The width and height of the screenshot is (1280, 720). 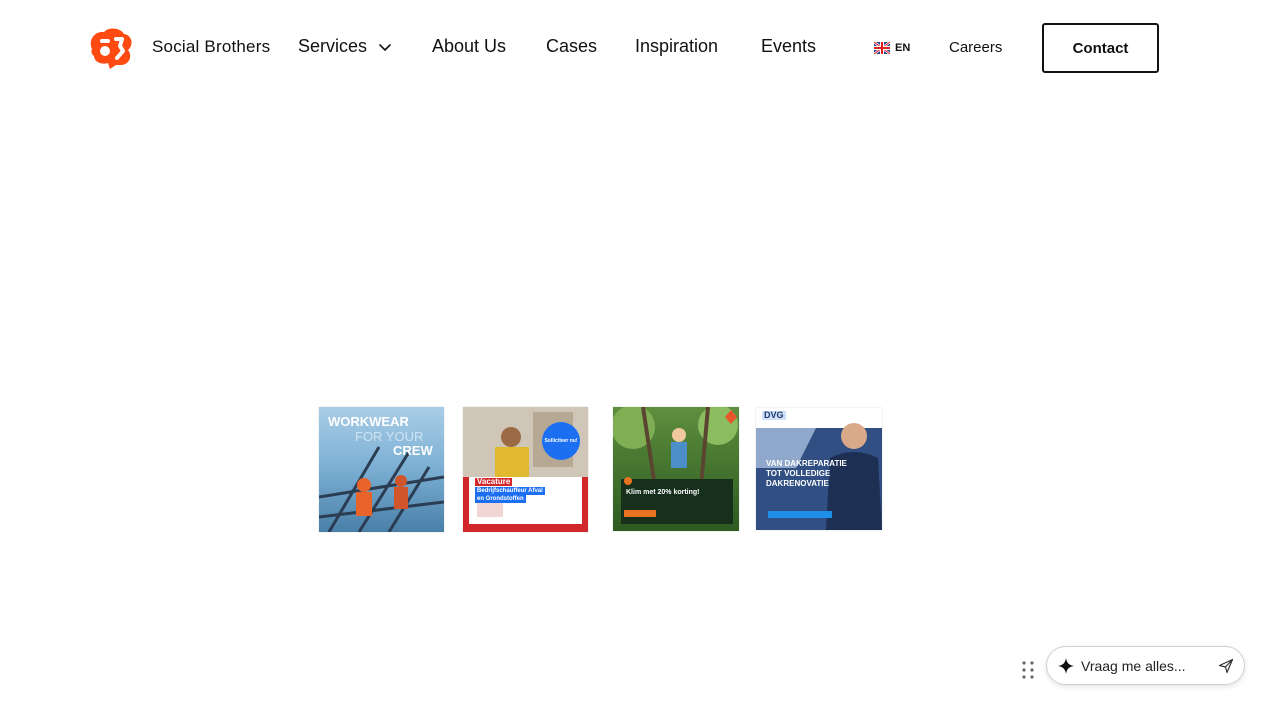 I want to click on language-code: EN, so click(x=903, y=48).